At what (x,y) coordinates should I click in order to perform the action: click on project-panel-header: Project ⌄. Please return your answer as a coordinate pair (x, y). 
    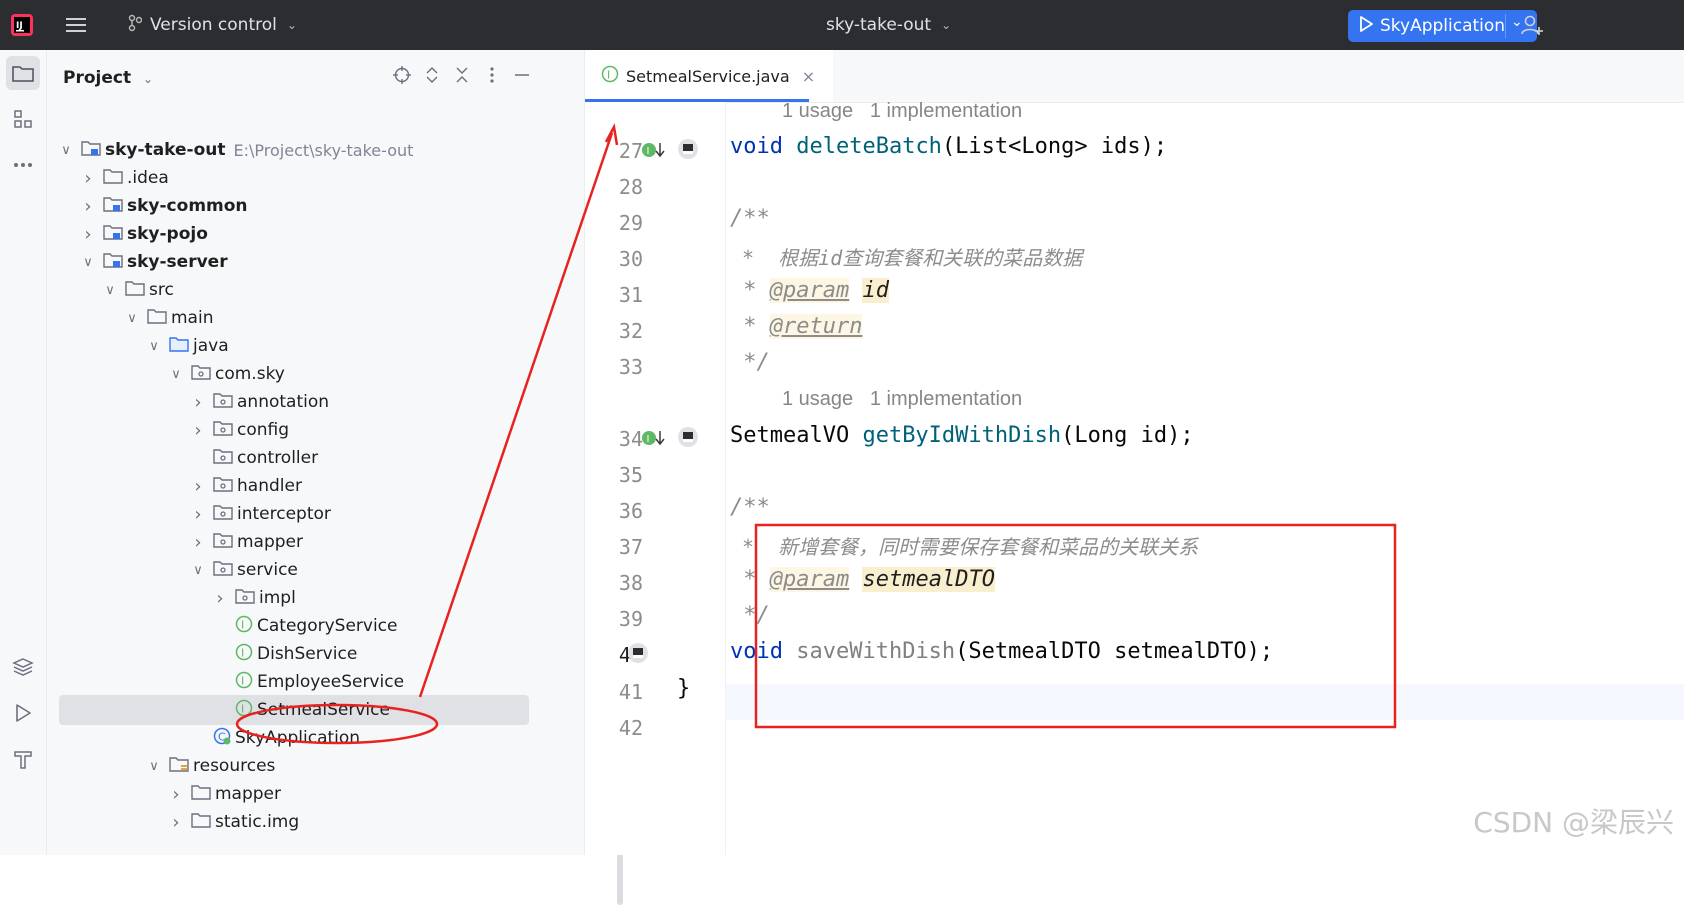
    Looking at the image, I should click on (108, 78).